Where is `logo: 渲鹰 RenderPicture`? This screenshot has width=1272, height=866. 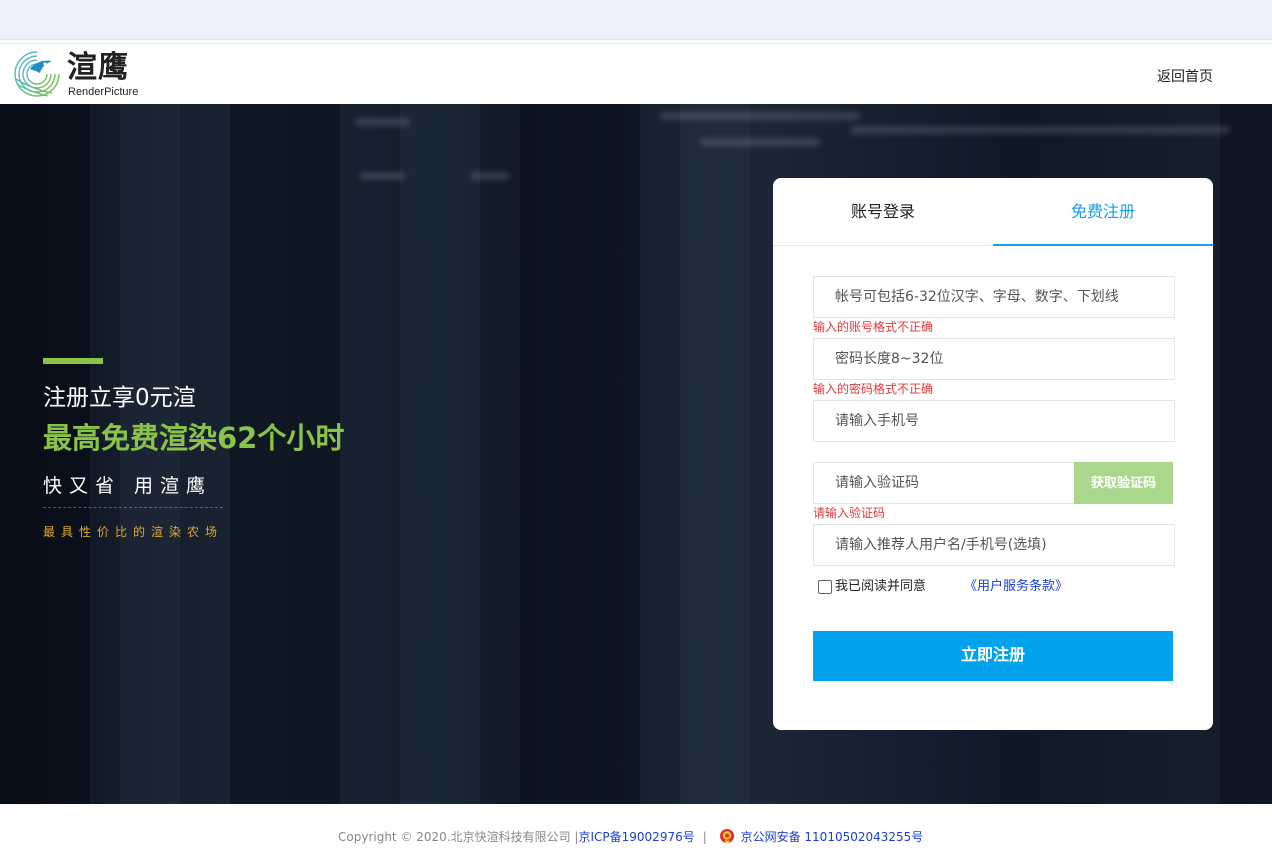 logo: 渲鹰 RenderPicture is located at coordinates (82, 75).